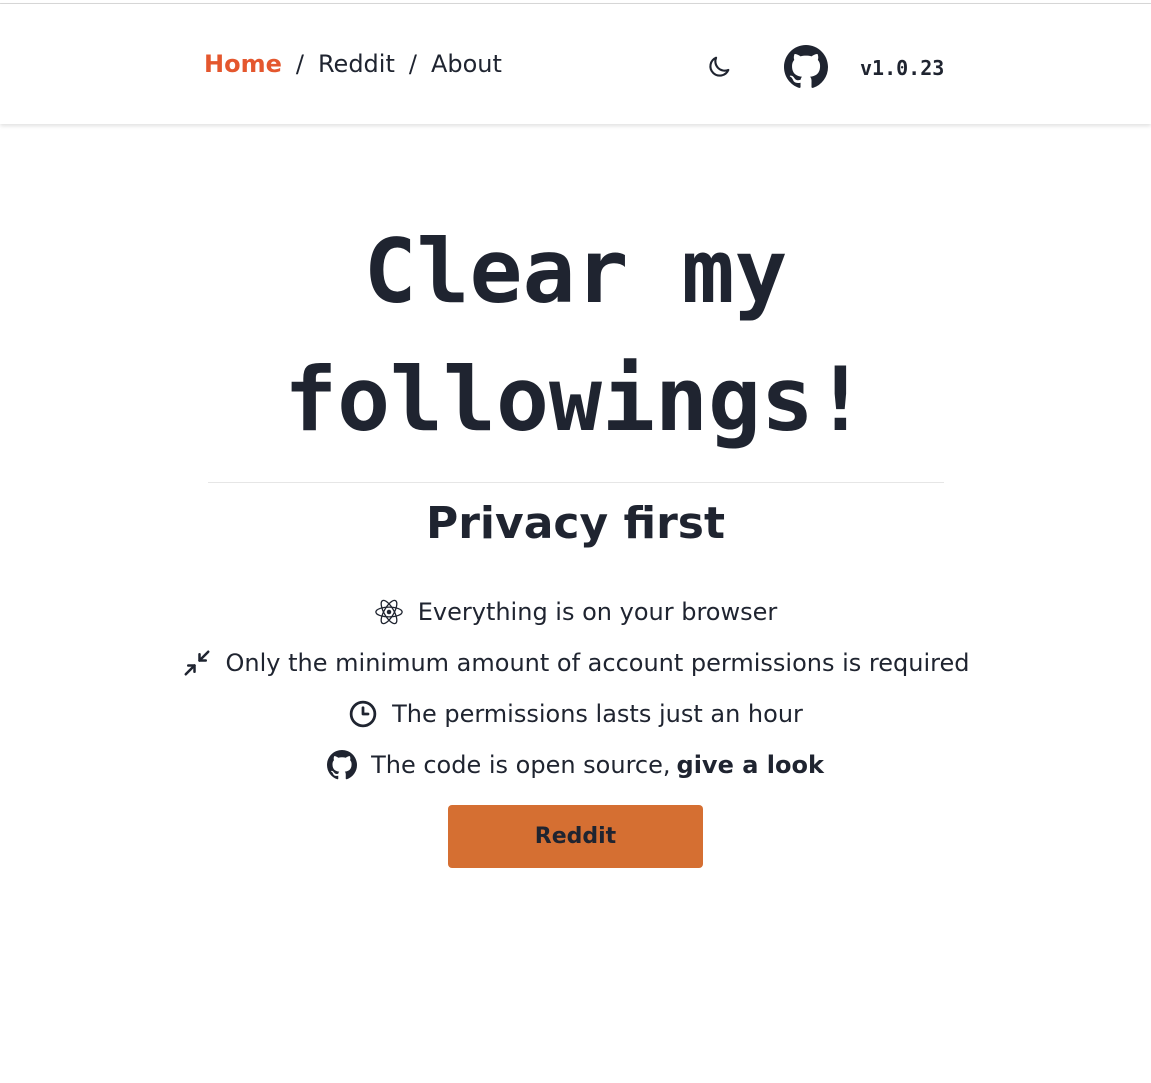 The height and width of the screenshot is (1083, 1151). Describe the element at coordinates (576, 482) in the screenshot. I see `section-divider` at that location.